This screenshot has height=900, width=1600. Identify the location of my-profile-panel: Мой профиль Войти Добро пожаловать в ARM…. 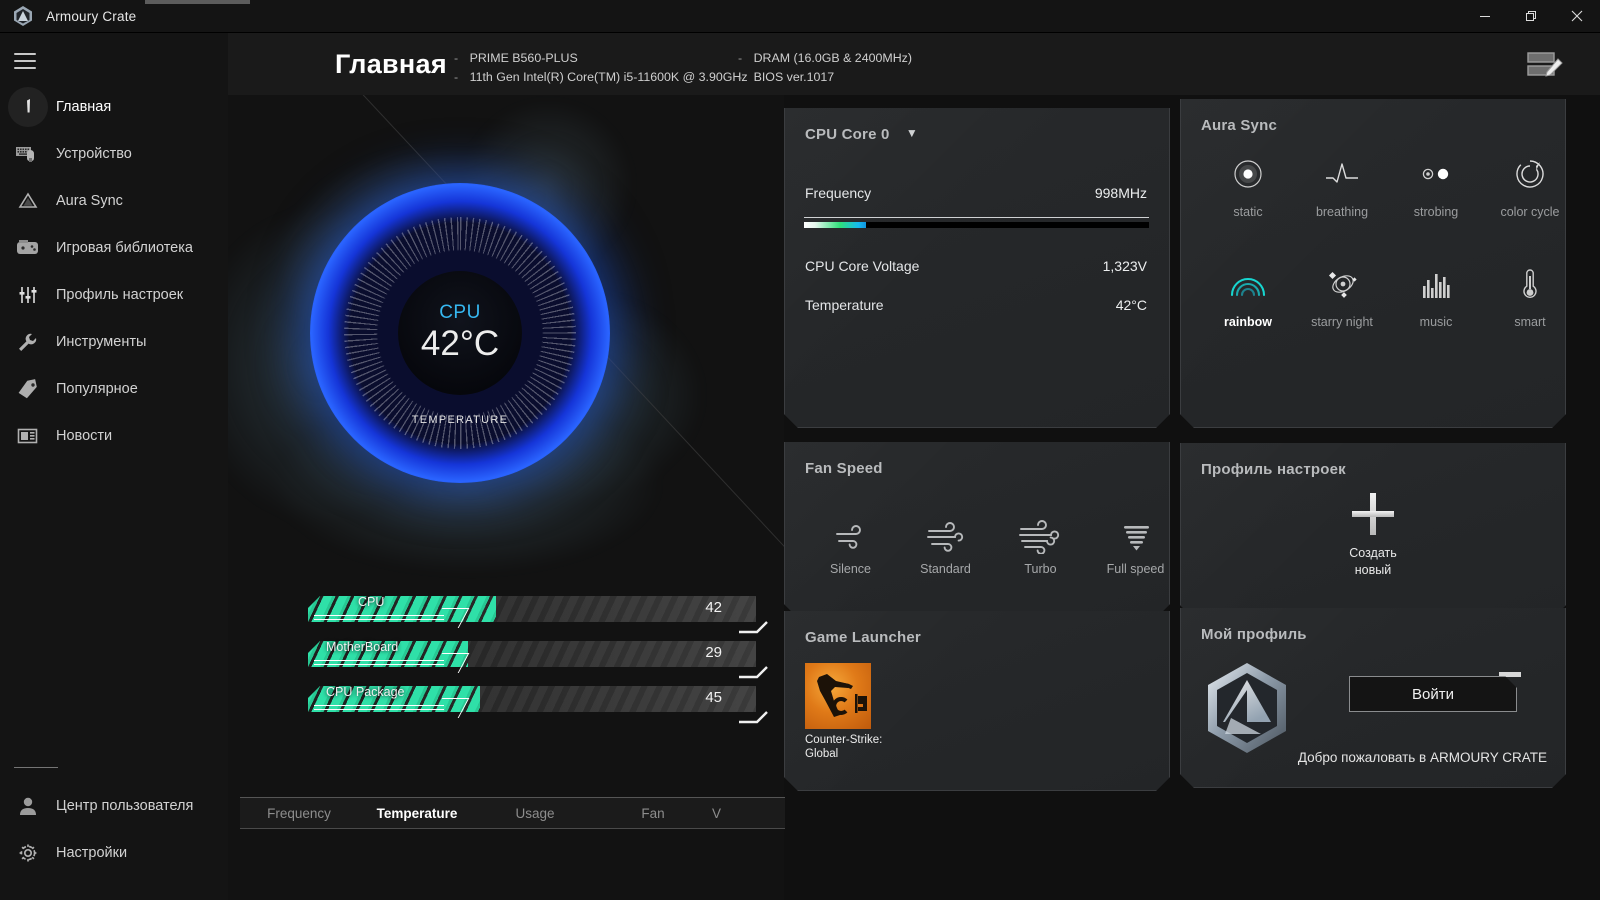
(1373, 698).